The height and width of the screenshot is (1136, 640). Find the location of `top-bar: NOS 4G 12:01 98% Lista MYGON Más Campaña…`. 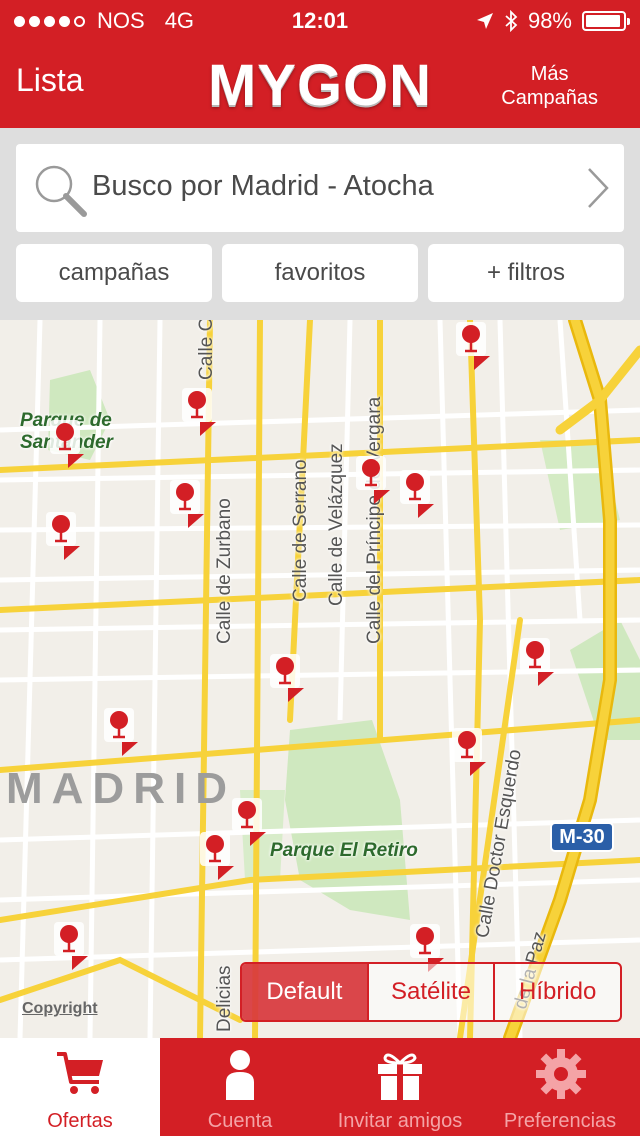

top-bar: NOS 4G 12:01 98% Lista MYGON Más Campaña… is located at coordinates (320, 64).